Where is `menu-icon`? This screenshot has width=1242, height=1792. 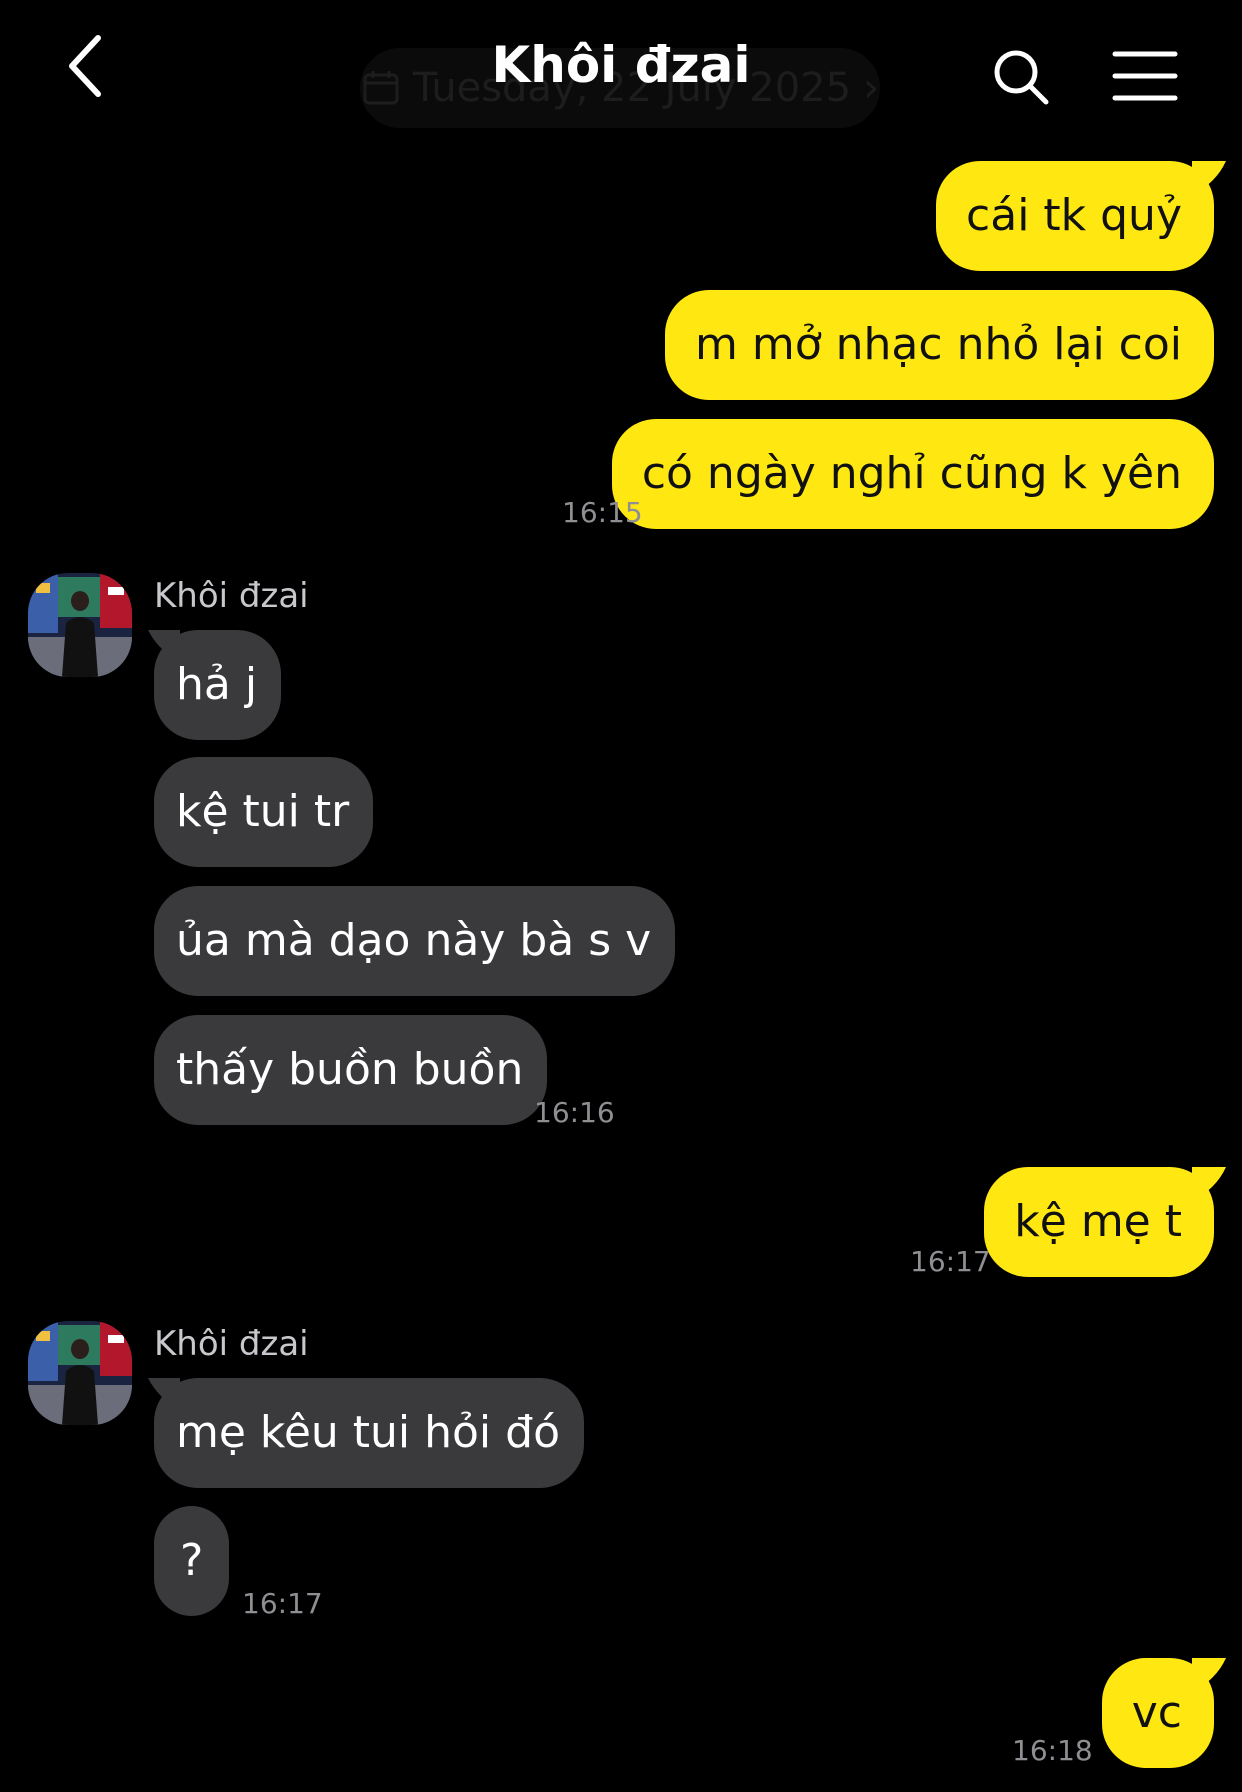 menu-icon is located at coordinates (1145, 76).